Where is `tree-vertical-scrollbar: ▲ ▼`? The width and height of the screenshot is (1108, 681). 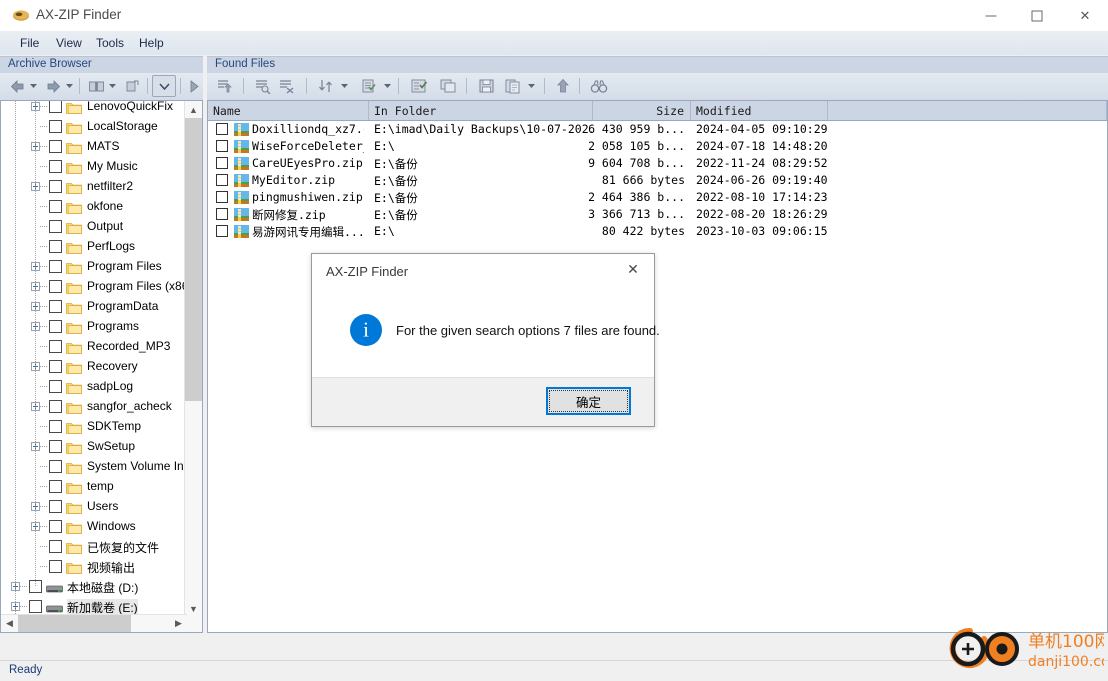
tree-vertical-scrollbar: ▲ ▼ is located at coordinates (193, 359).